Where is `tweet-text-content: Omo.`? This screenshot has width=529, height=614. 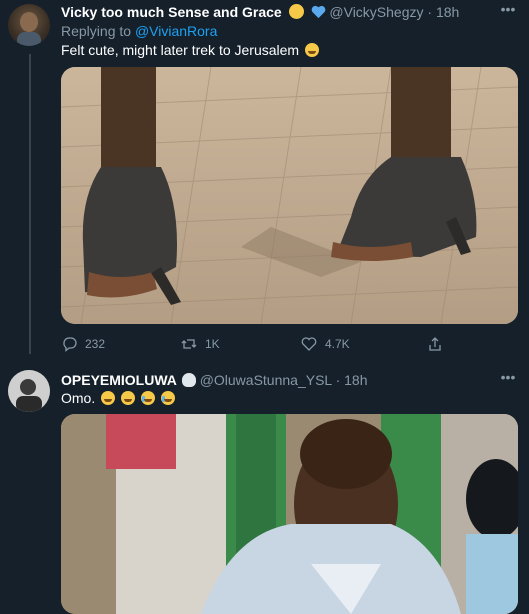 tweet-text-content: Omo. is located at coordinates (78, 398).